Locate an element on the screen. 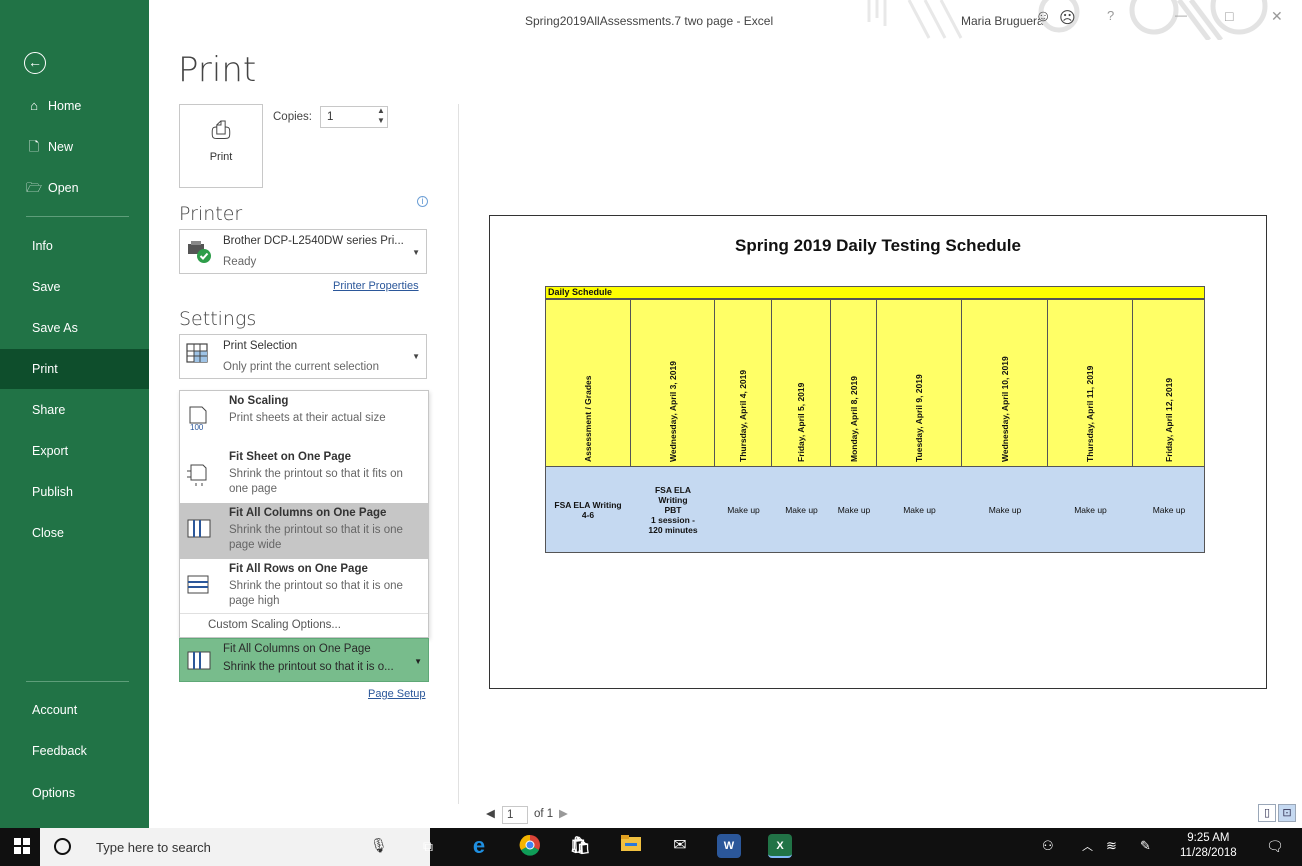 This screenshot has height=866, width=1302. table-header-label: Friday, April 5, 2019 is located at coordinates (801, 422).